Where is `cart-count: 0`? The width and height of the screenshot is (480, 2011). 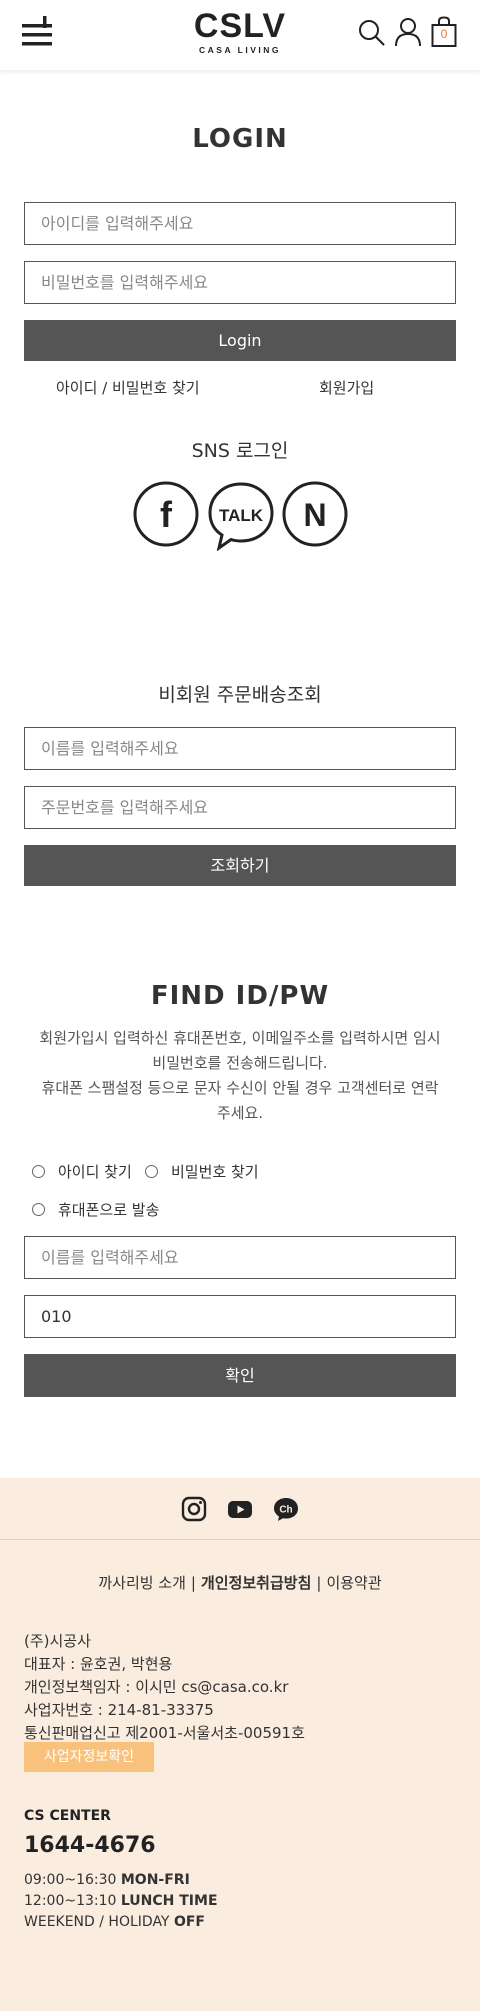 cart-count: 0 is located at coordinates (444, 34).